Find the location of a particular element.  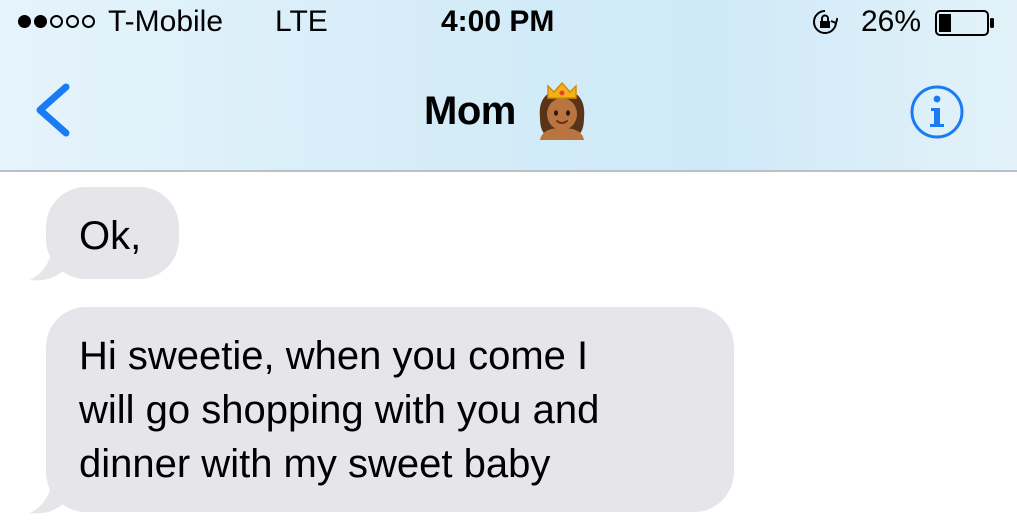

princess-emoji-icon is located at coordinates (562, 110).